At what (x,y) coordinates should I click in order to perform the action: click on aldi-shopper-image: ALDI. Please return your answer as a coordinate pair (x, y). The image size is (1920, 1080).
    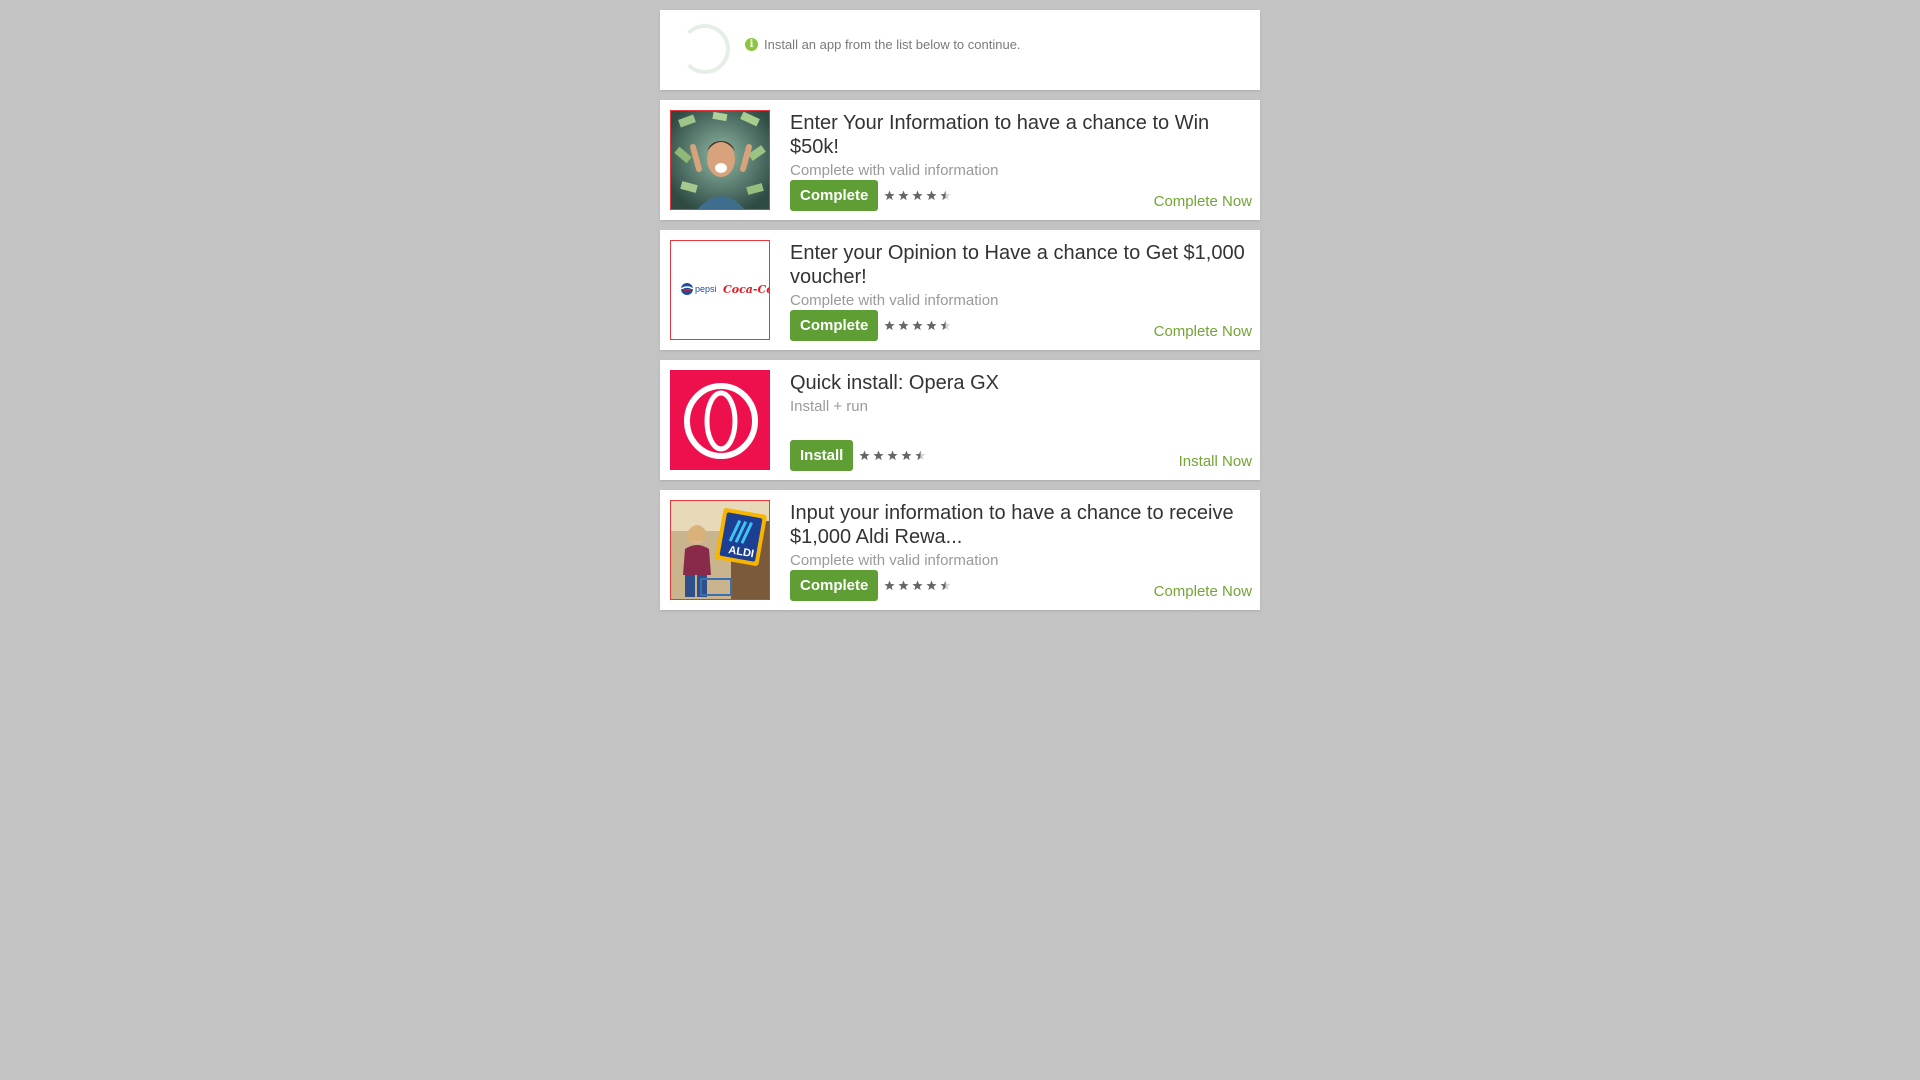
    Looking at the image, I should click on (720, 550).